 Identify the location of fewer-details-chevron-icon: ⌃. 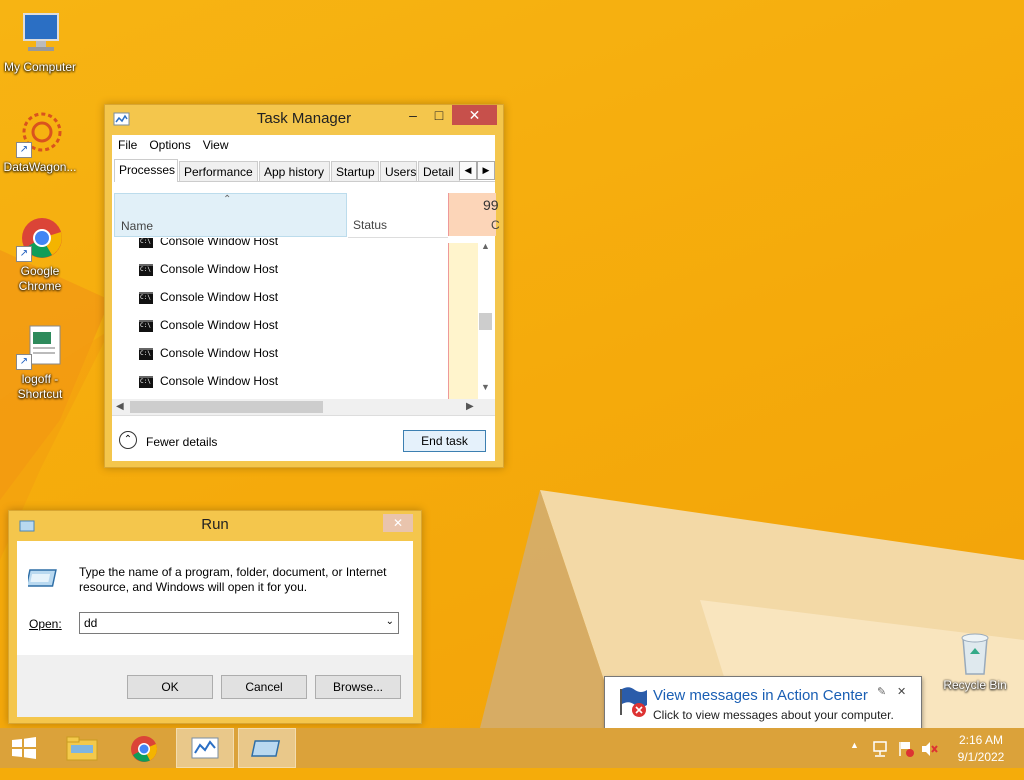
(128, 440).